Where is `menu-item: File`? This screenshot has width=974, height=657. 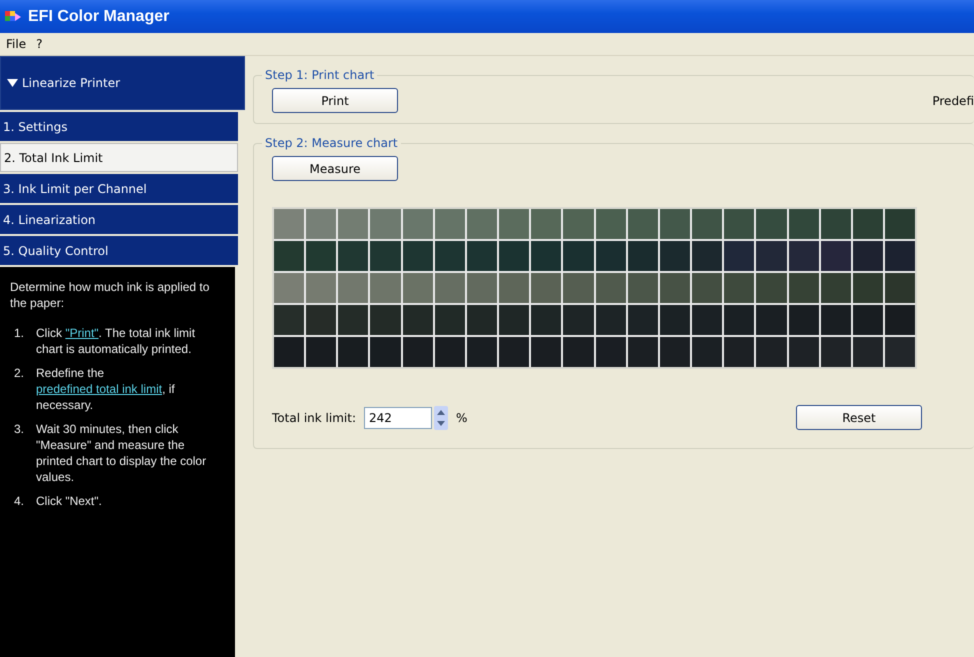 menu-item: File is located at coordinates (16, 44).